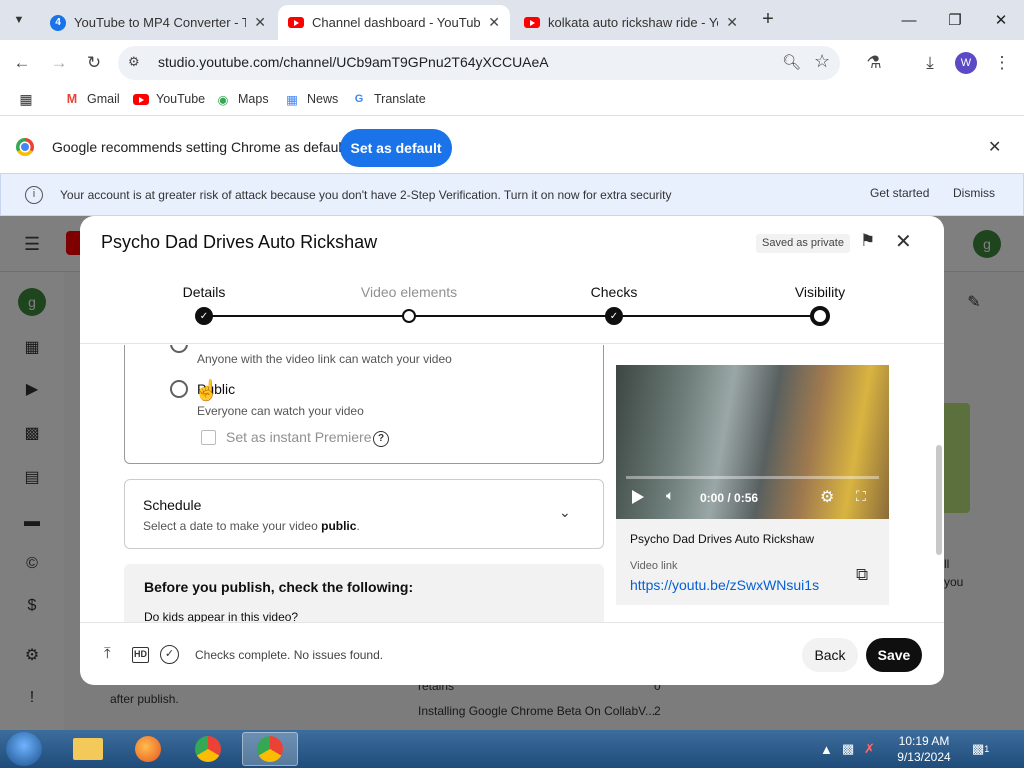  What do you see at coordinates (830, 655) in the screenshot?
I see `back-button: Back` at bounding box center [830, 655].